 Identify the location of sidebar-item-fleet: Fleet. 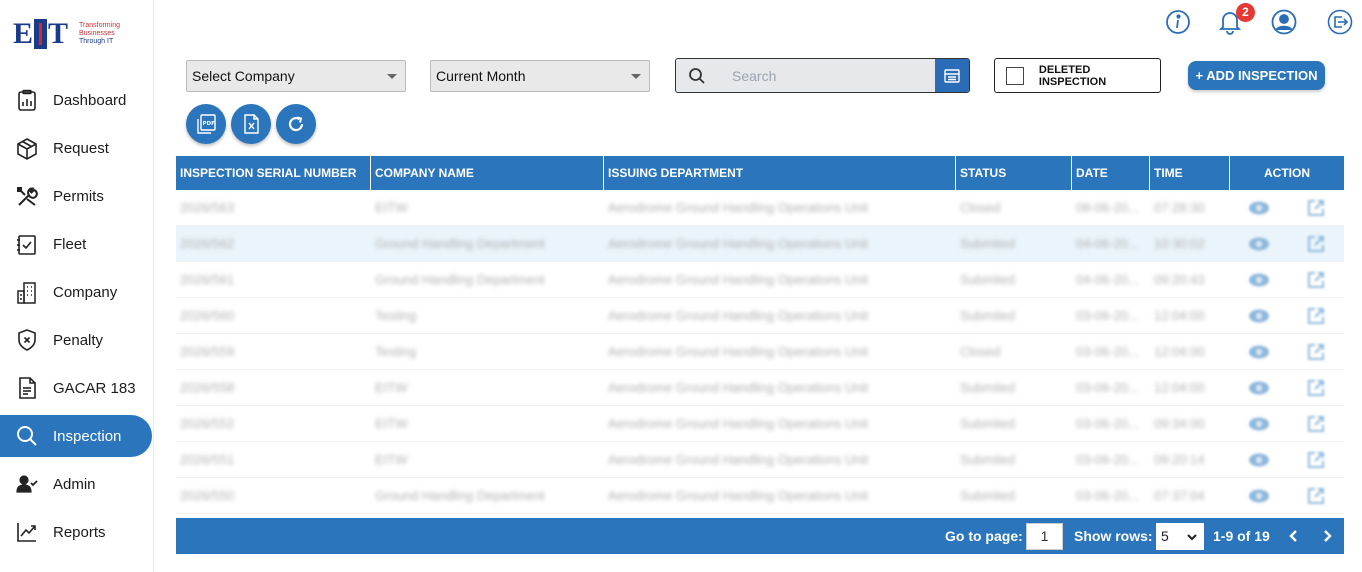
(77, 245).